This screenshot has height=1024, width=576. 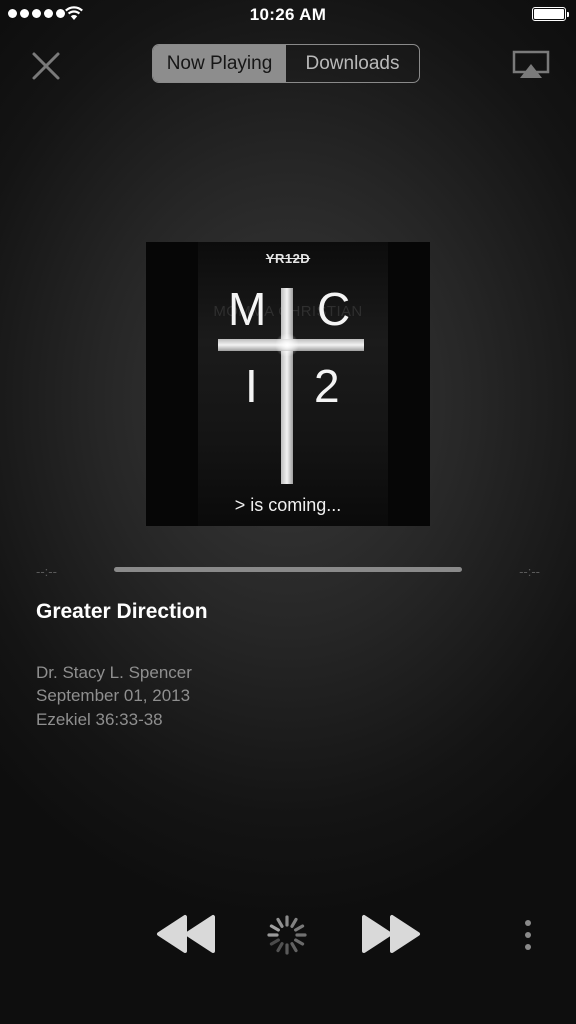 What do you see at coordinates (288, 569) in the screenshot?
I see `progress-slider` at bounding box center [288, 569].